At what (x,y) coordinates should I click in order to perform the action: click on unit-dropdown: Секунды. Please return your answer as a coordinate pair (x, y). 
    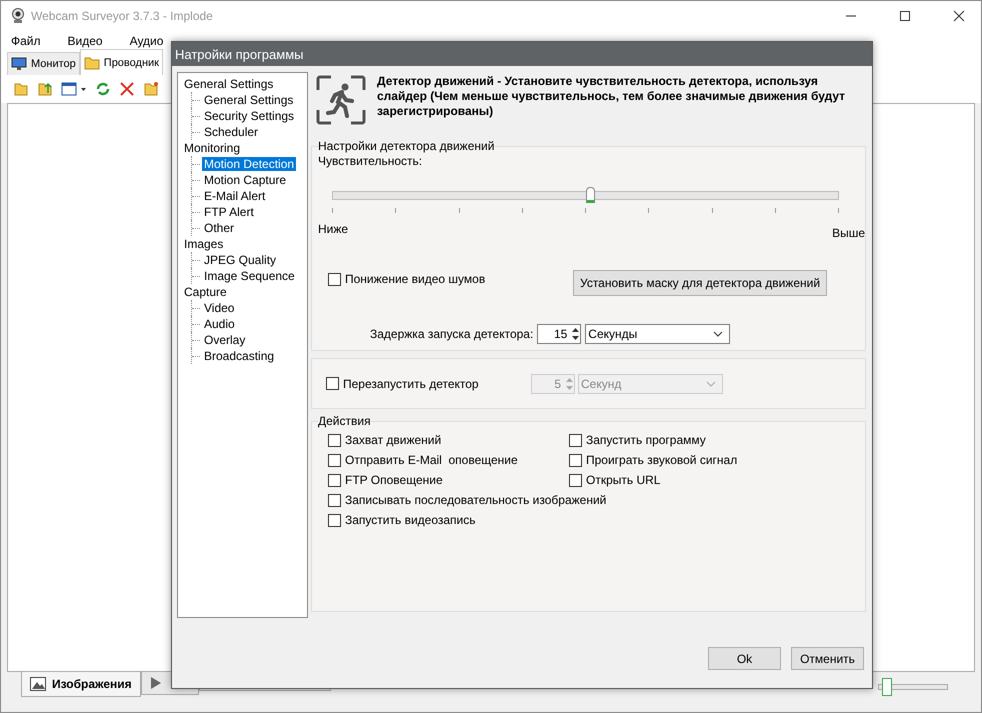
    Looking at the image, I should click on (657, 334).